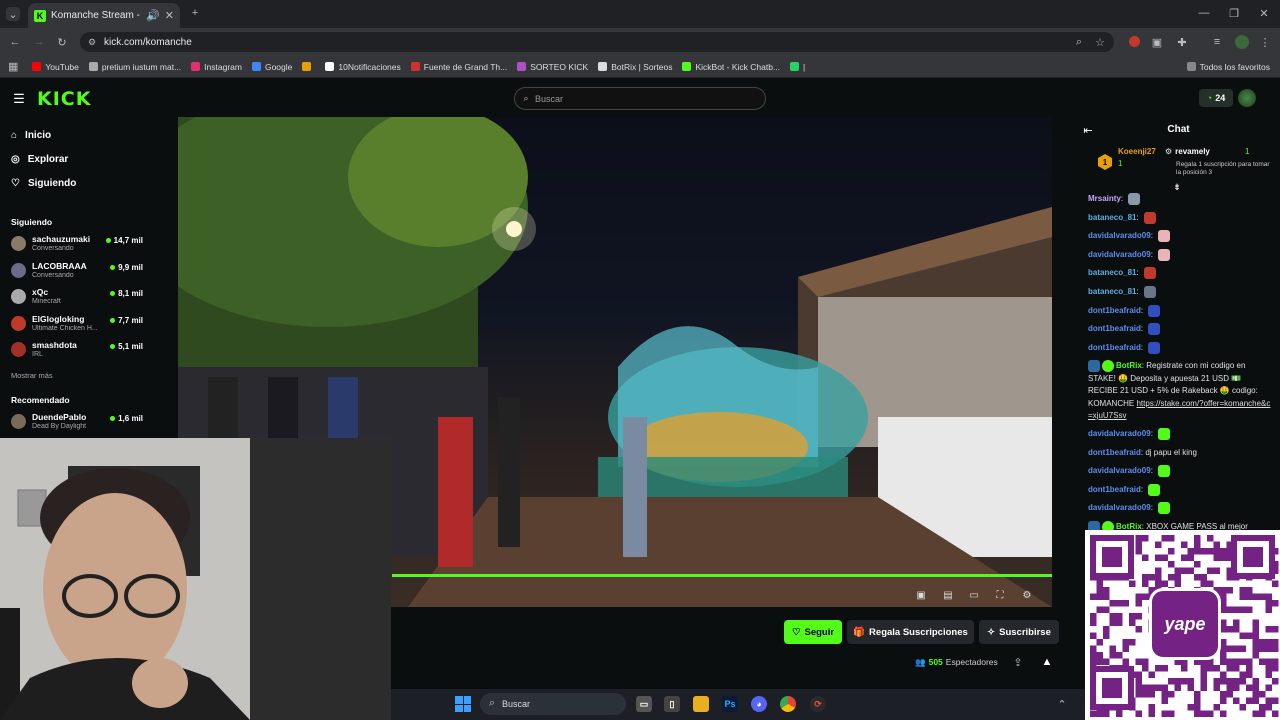  Describe the element at coordinates (701, 704) in the screenshot. I see `file-explorer-icon` at that location.